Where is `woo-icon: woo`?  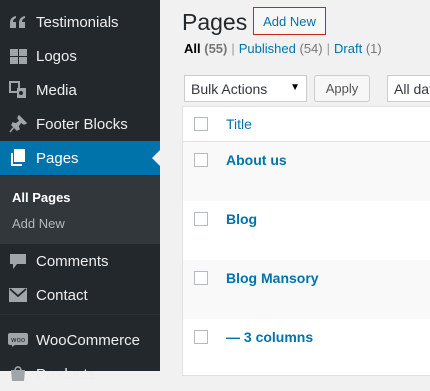
woo-icon: woo is located at coordinates (18, 340).